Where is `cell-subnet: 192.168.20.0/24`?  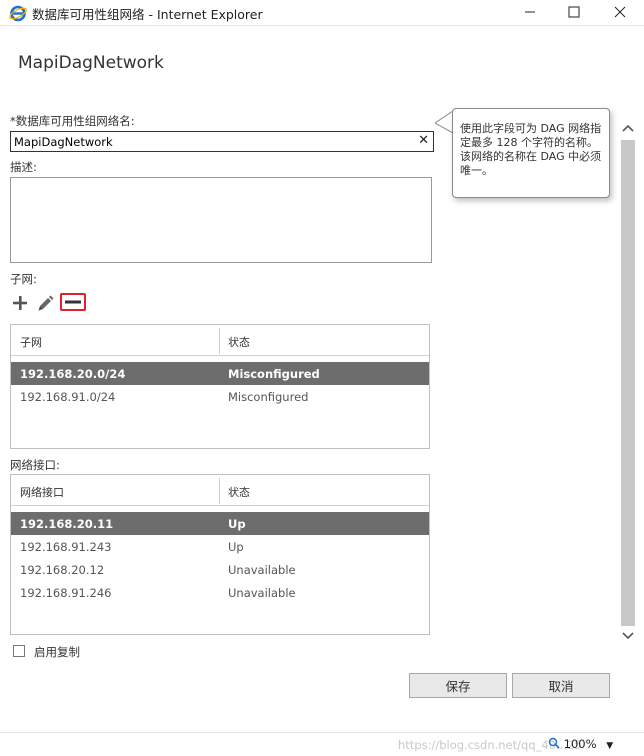 cell-subnet: 192.168.20.0/24 is located at coordinates (73, 374).